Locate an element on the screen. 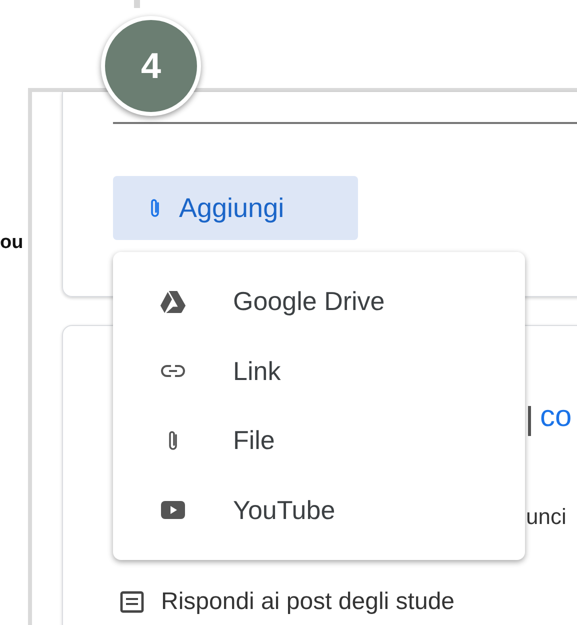 The width and height of the screenshot is (577, 625). add-button: Aggiungi is located at coordinates (235, 208).